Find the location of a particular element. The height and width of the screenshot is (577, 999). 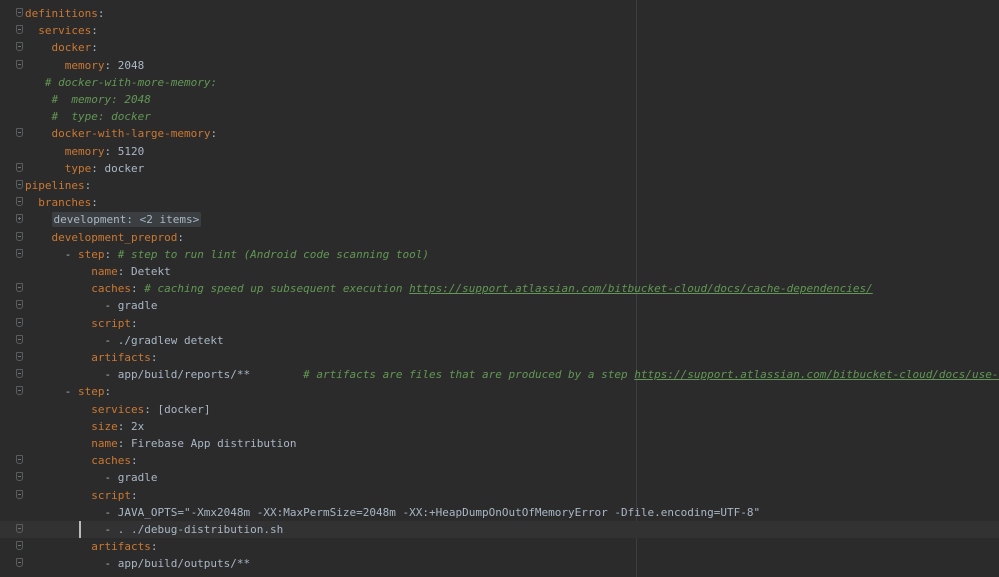

yaml-key: branches is located at coordinates (65, 203).